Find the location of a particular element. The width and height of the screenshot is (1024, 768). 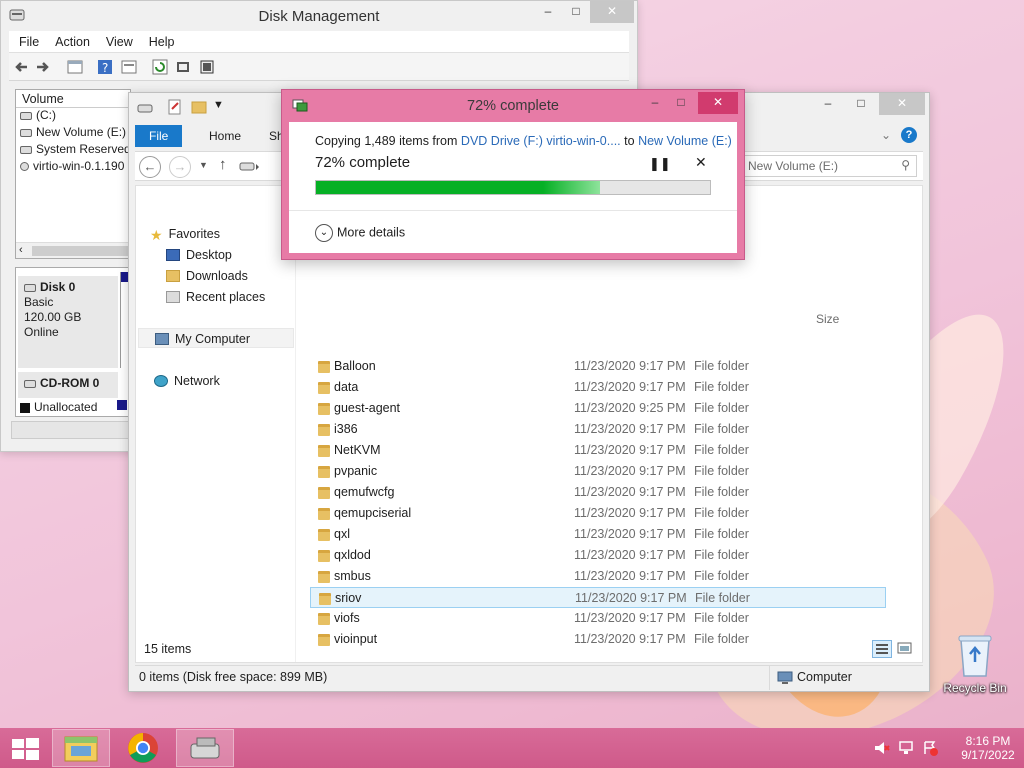

properties-icon is located at coordinates (129, 67).